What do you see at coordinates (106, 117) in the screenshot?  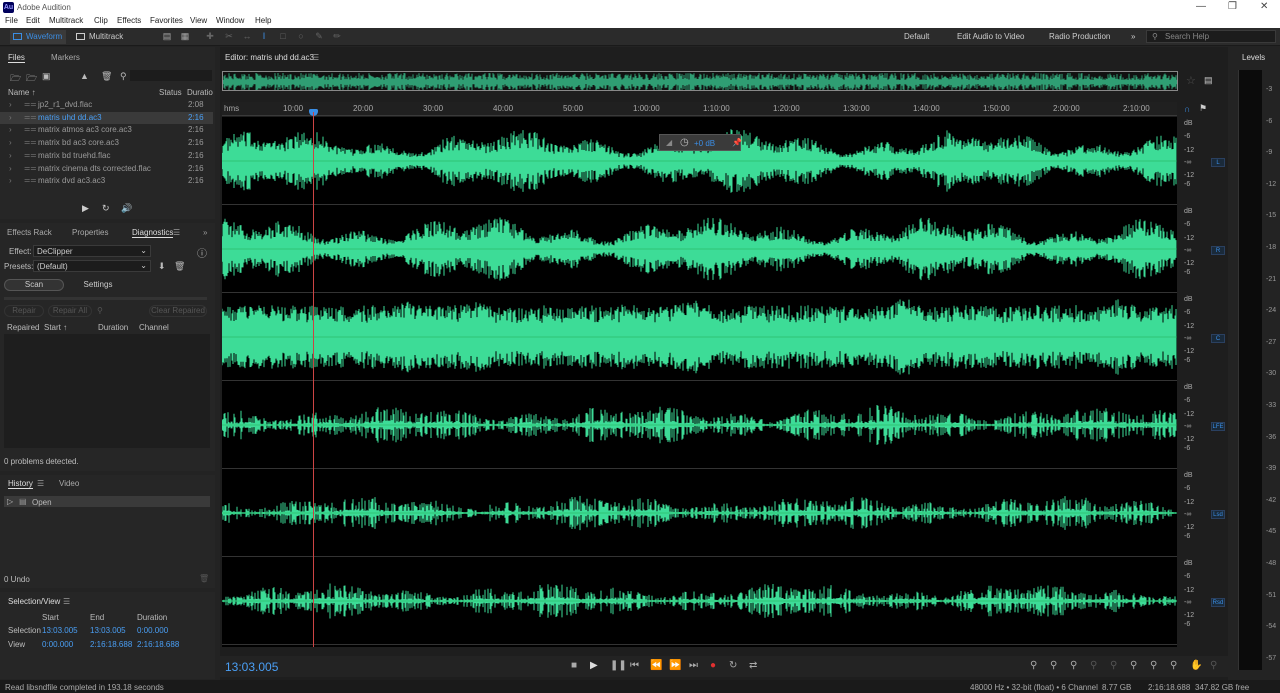 I see `file-row: › ⚌⚌ matris uhd dd.ac3 2:16` at bounding box center [106, 117].